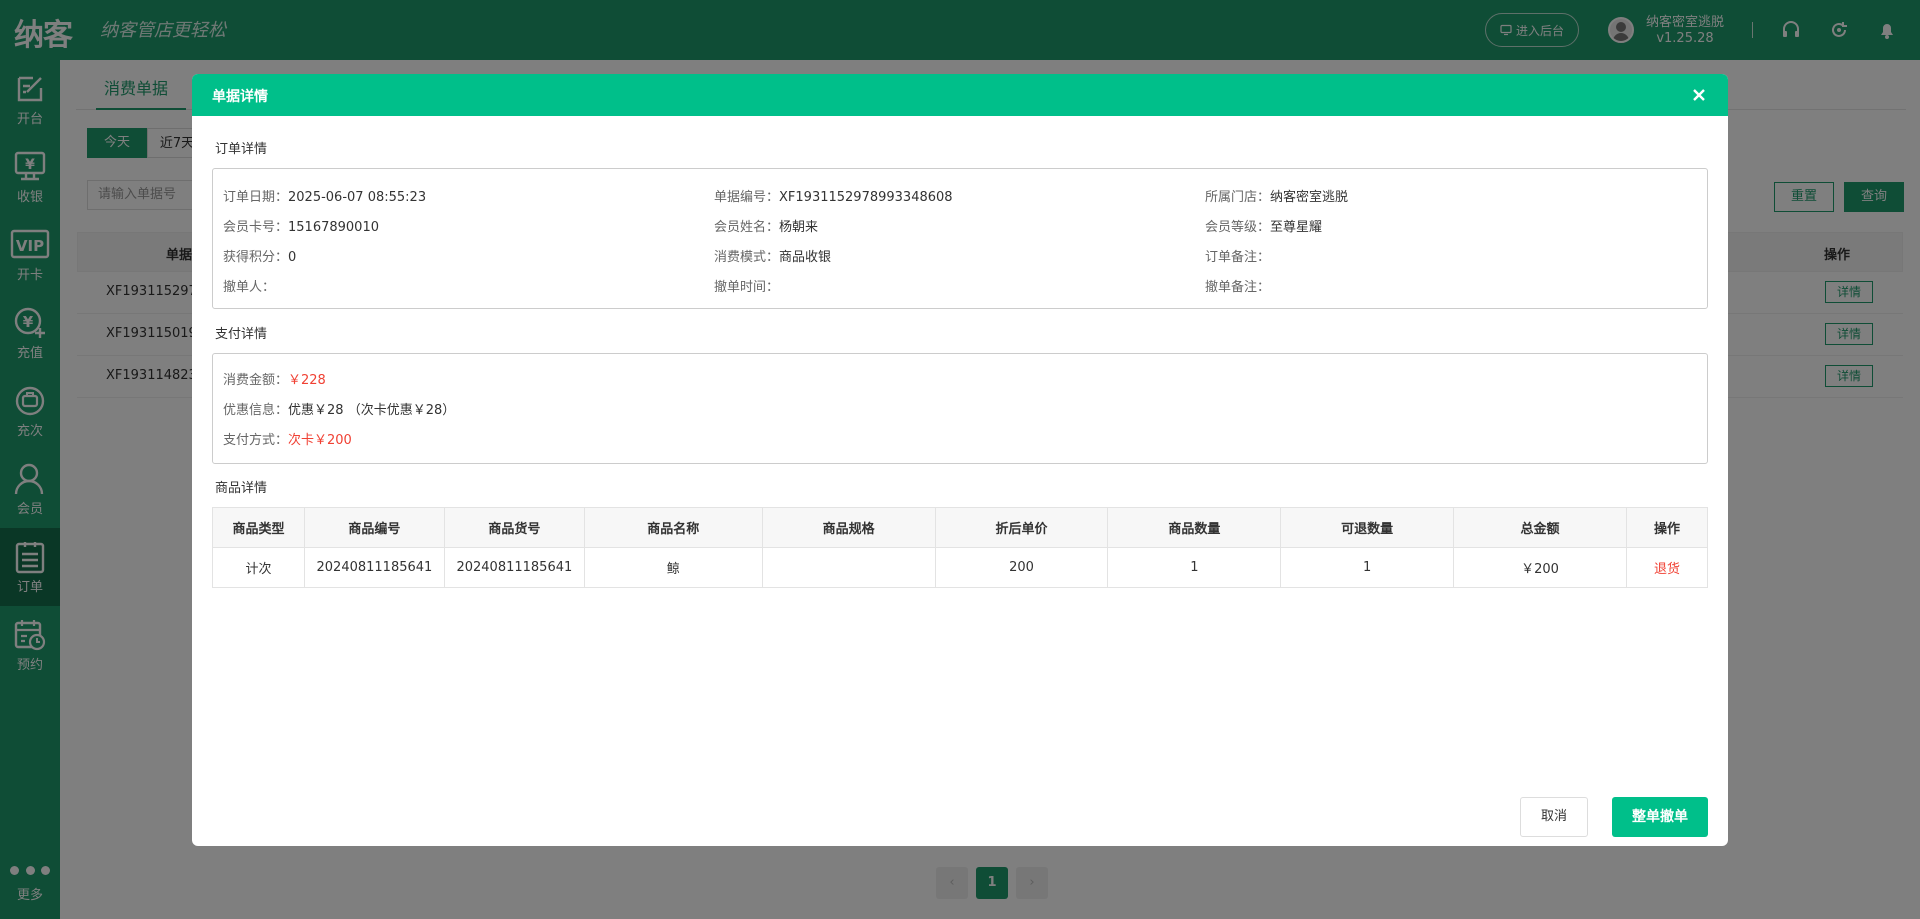  What do you see at coordinates (241, 334) in the screenshot?
I see `pay-section-title: 支付详情` at bounding box center [241, 334].